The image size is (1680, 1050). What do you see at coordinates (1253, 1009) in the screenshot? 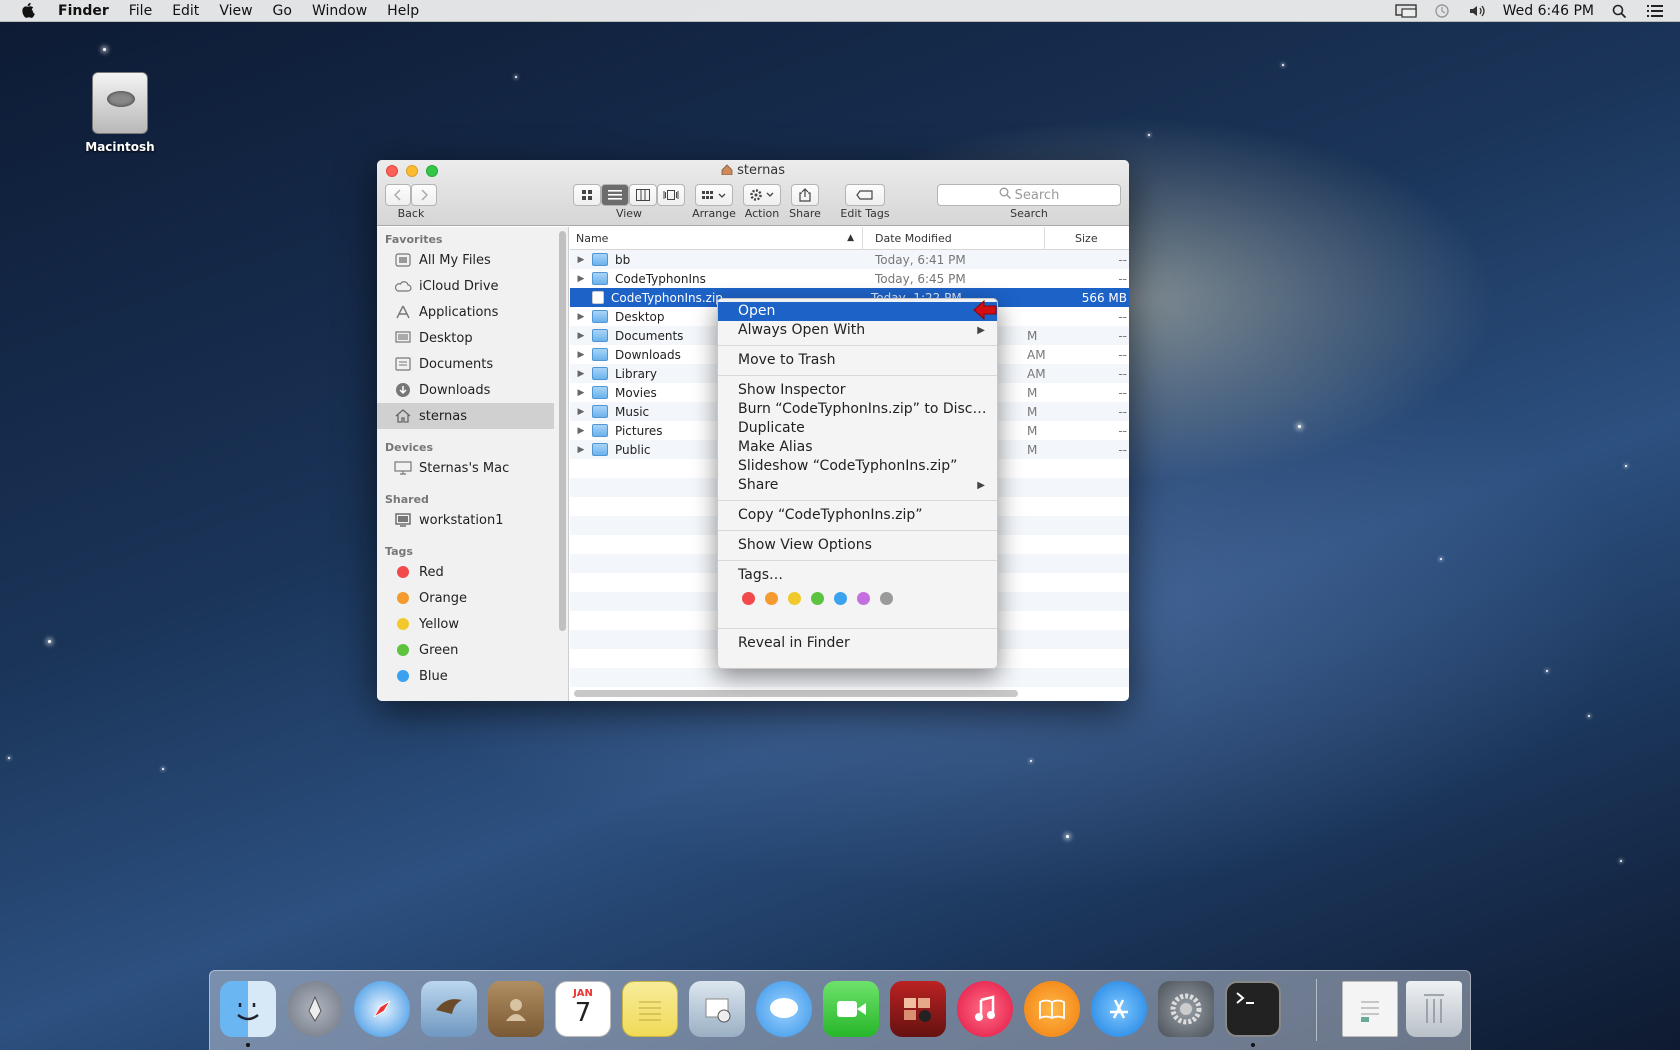
I see `terminal-icon` at bounding box center [1253, 1009].